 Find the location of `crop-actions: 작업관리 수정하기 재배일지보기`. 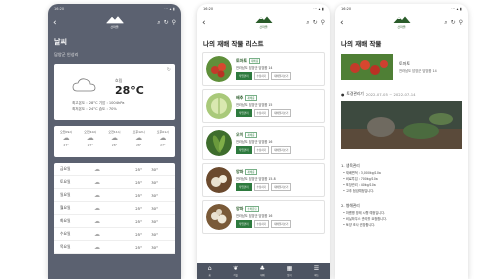

crop-actions: 작업관리 수정하기 재배일지보기 is located at coordinates (278, 224).